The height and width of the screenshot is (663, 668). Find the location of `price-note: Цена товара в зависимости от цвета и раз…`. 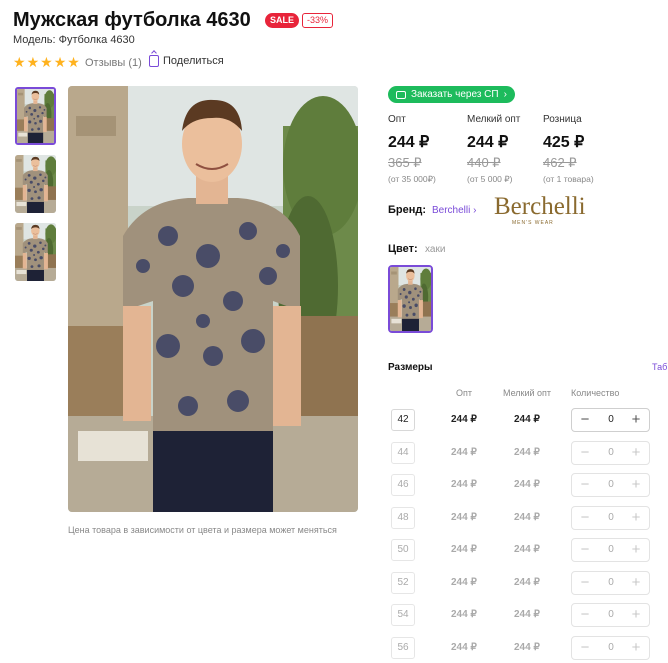

price-note: Цена товара в зависимости от цвета и раз… is located at coordinates (202, 530).